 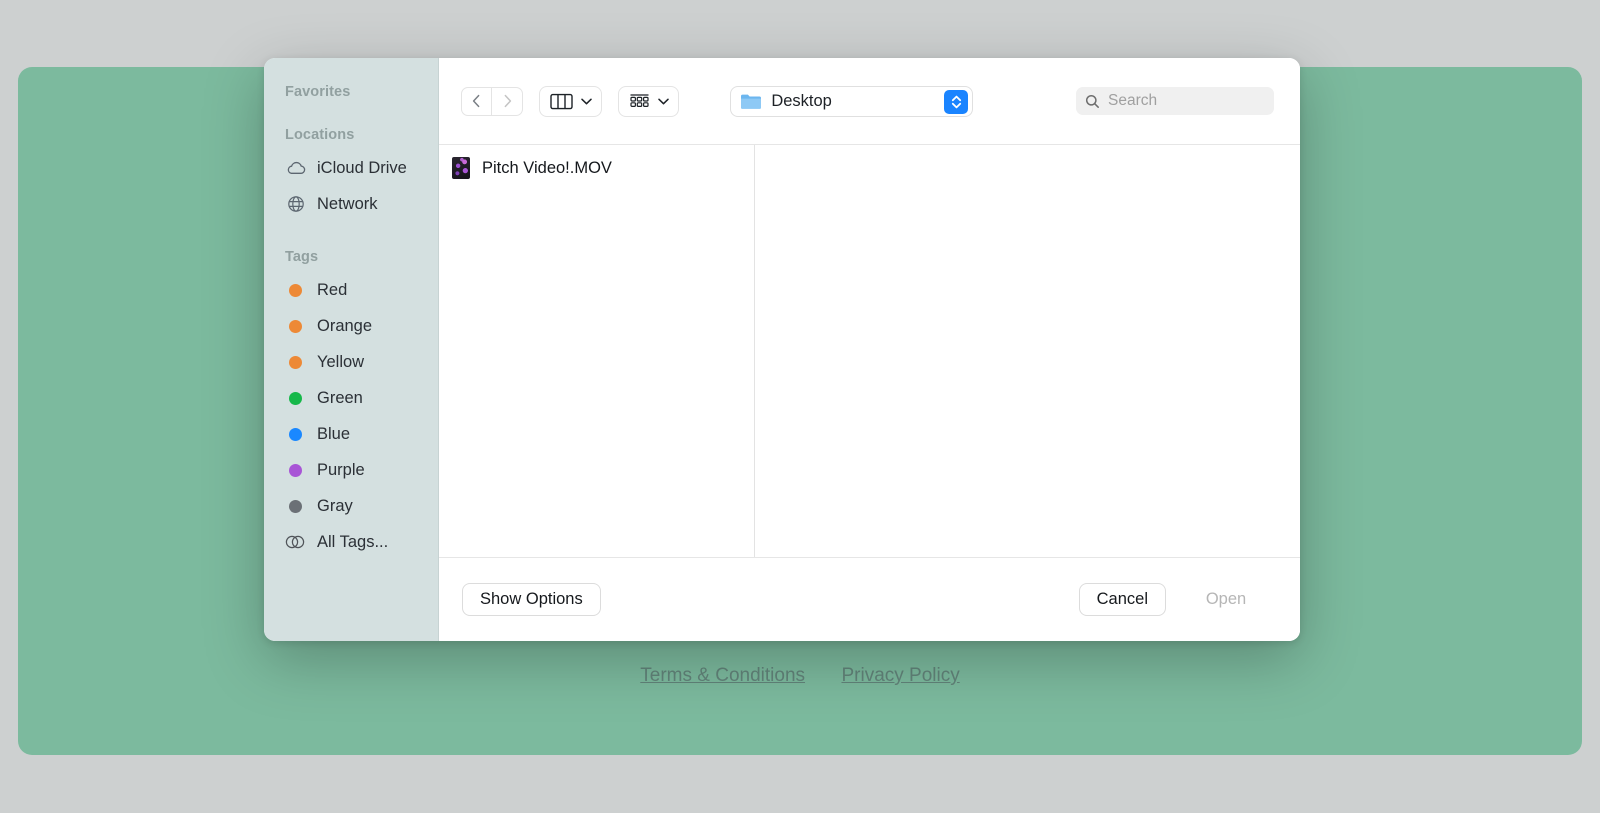 I want to click on search-placeholder: Search, so click(x=1132, y=100).